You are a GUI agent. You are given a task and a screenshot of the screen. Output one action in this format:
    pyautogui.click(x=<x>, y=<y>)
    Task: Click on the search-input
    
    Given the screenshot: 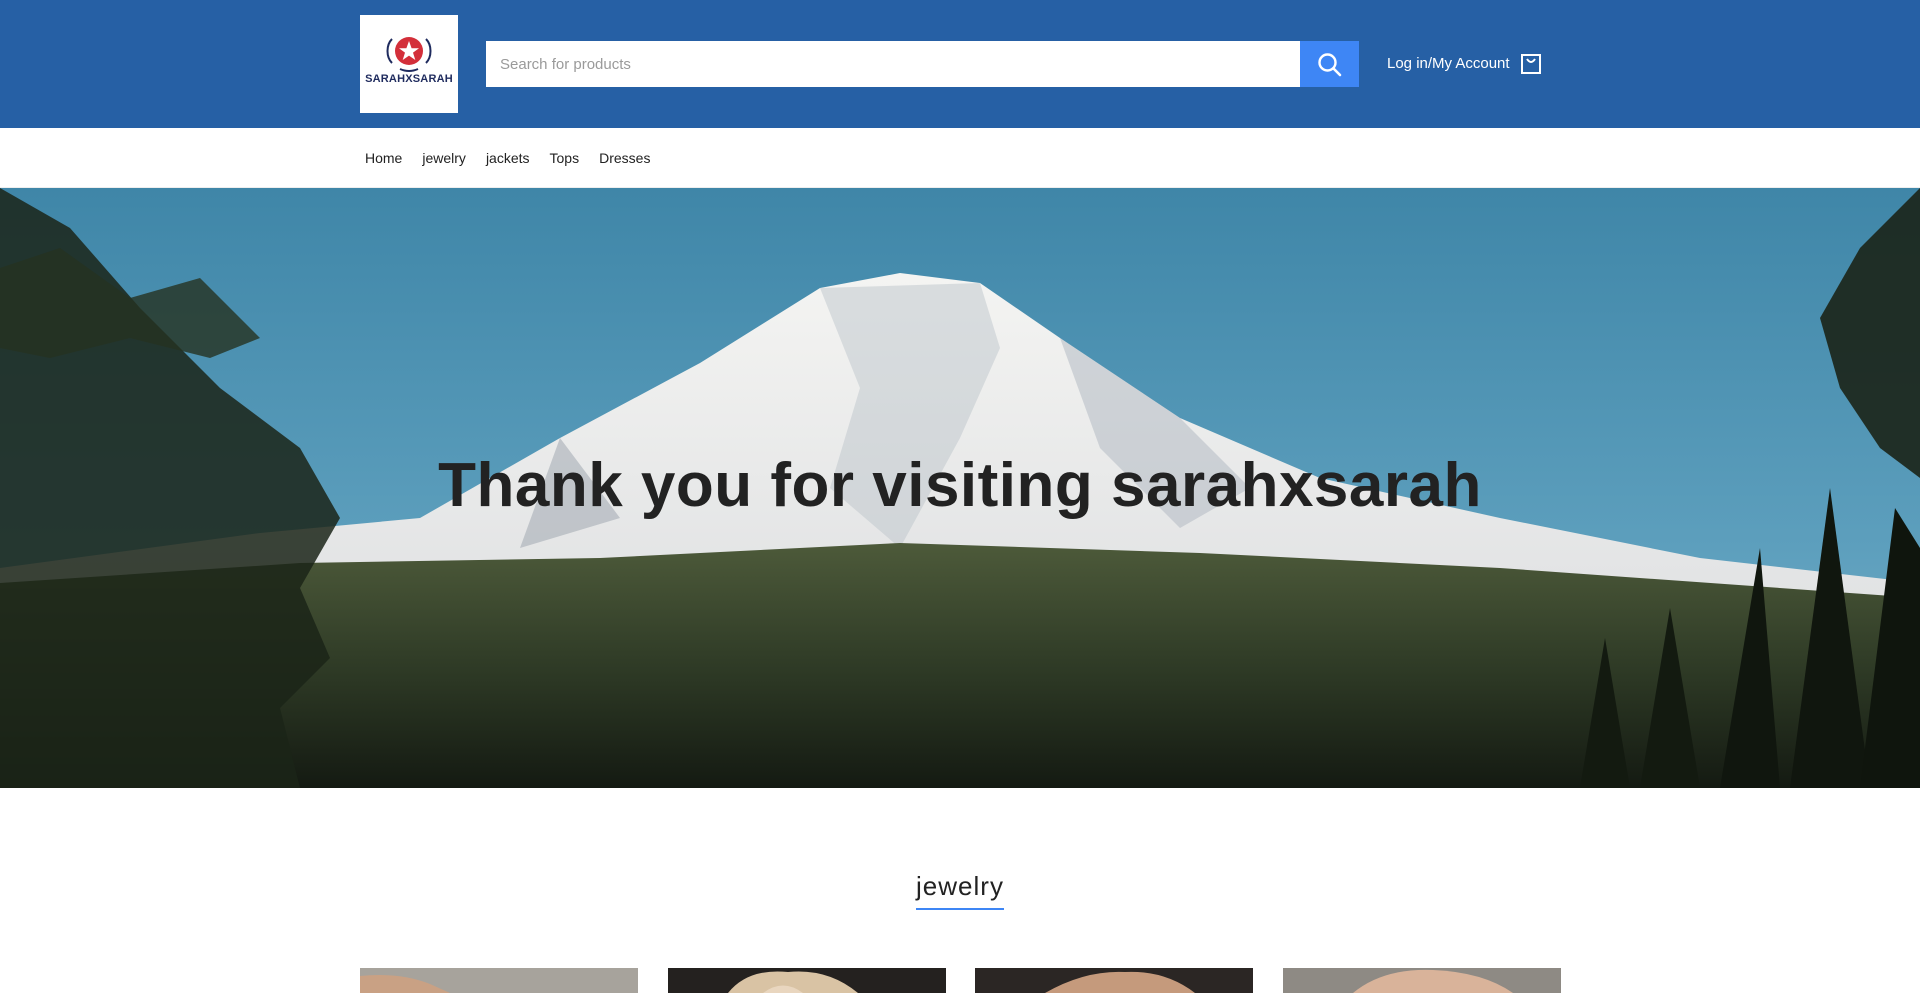 What is the action you would take?
    pyautogui.click(x=893, y=64)
    